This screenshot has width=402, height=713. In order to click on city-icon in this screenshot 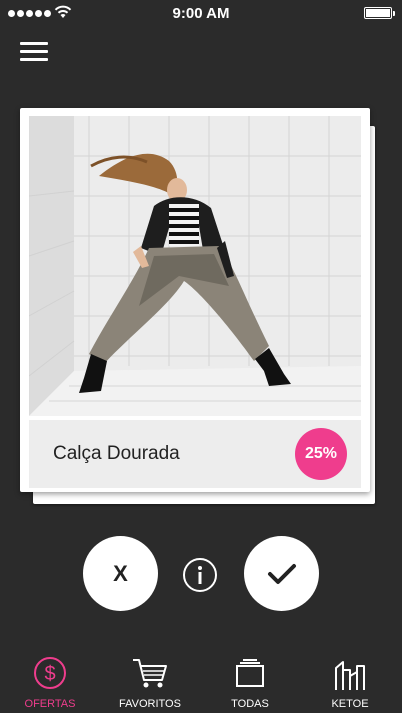, I will do `click(350, 675)`.